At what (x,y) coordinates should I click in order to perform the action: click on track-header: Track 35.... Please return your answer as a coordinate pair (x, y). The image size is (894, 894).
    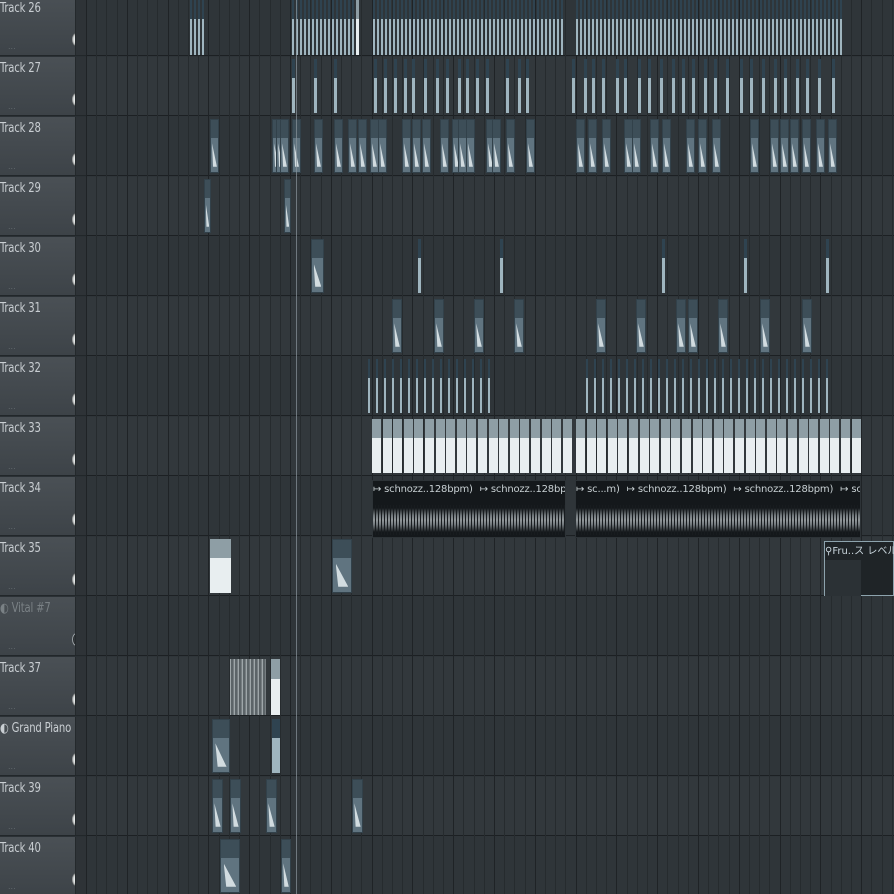
    Looking at the image, I should click on (43, 566).